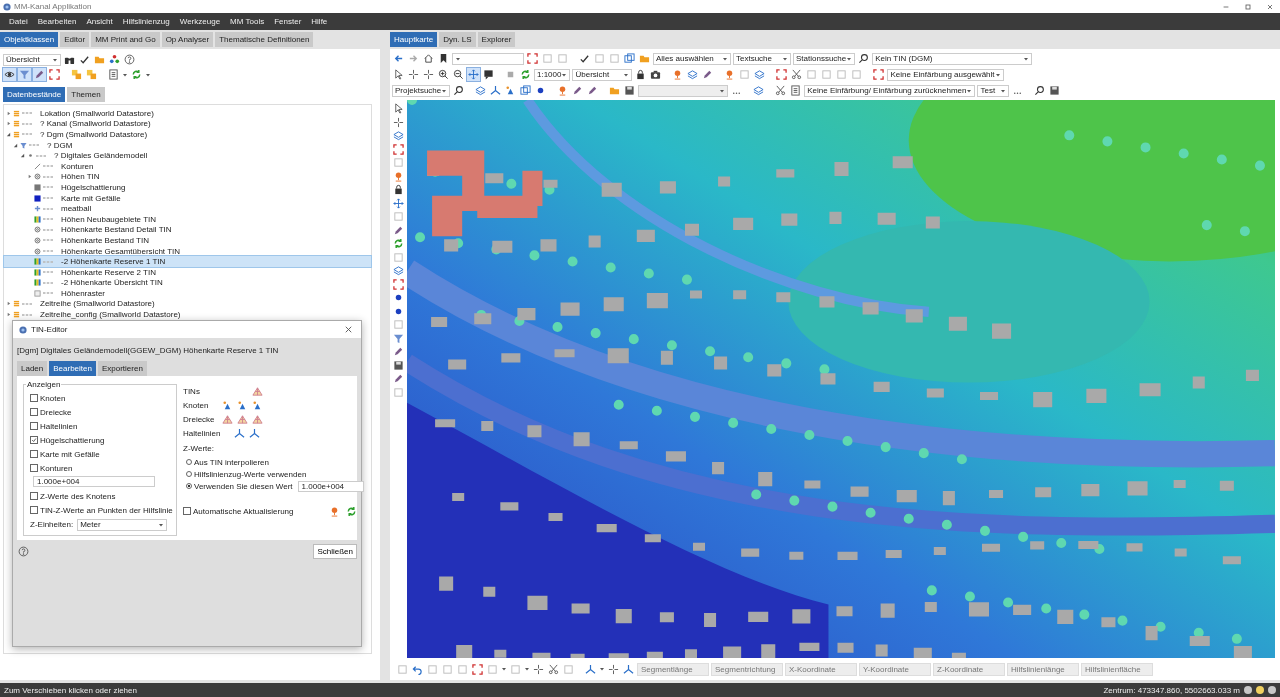 The image size is (1280, 697). What do you see at coordinates (457, 39) in the screenshot?
I see `tab: Dyn. LS` at bounding box center [457, 39].